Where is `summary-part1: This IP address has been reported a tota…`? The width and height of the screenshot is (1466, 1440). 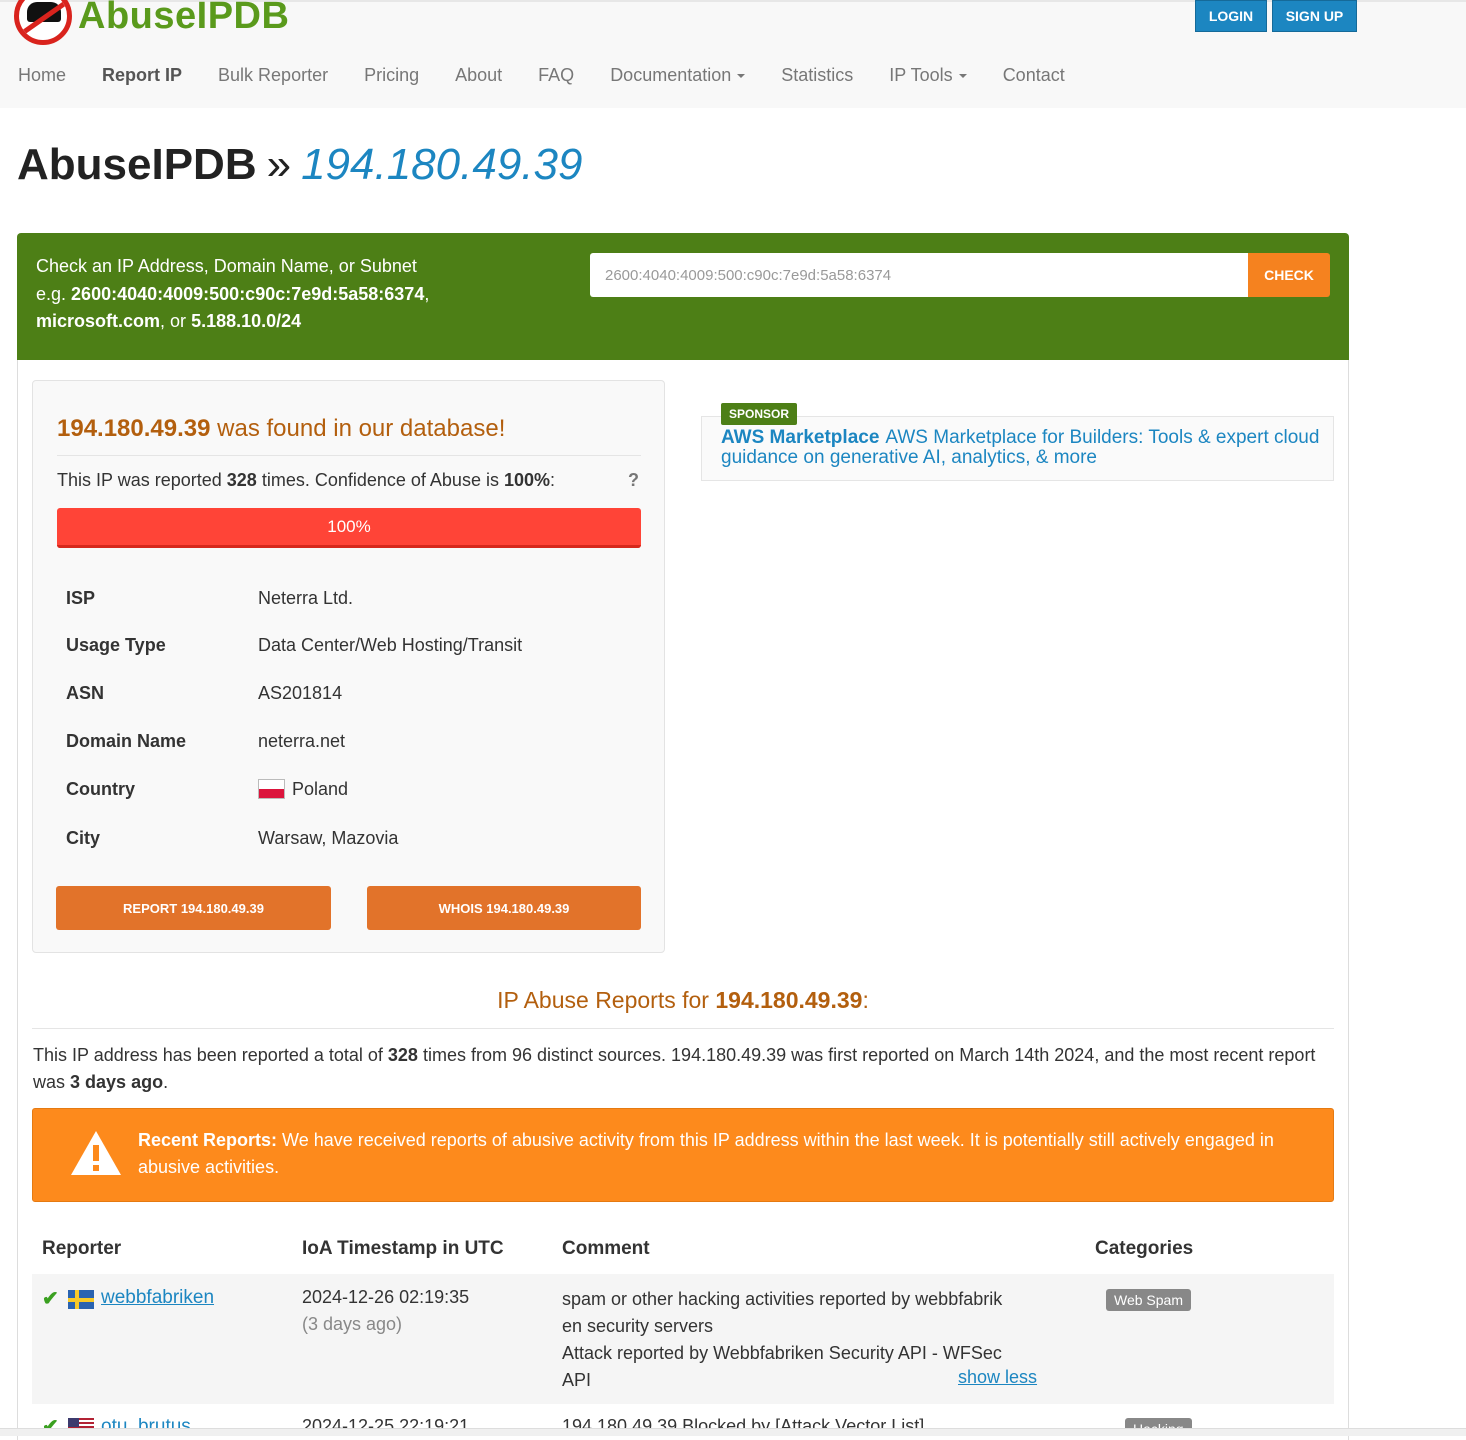
summary-part1: This IP address has been reported a tota… is located at coordinates (208, 1055).